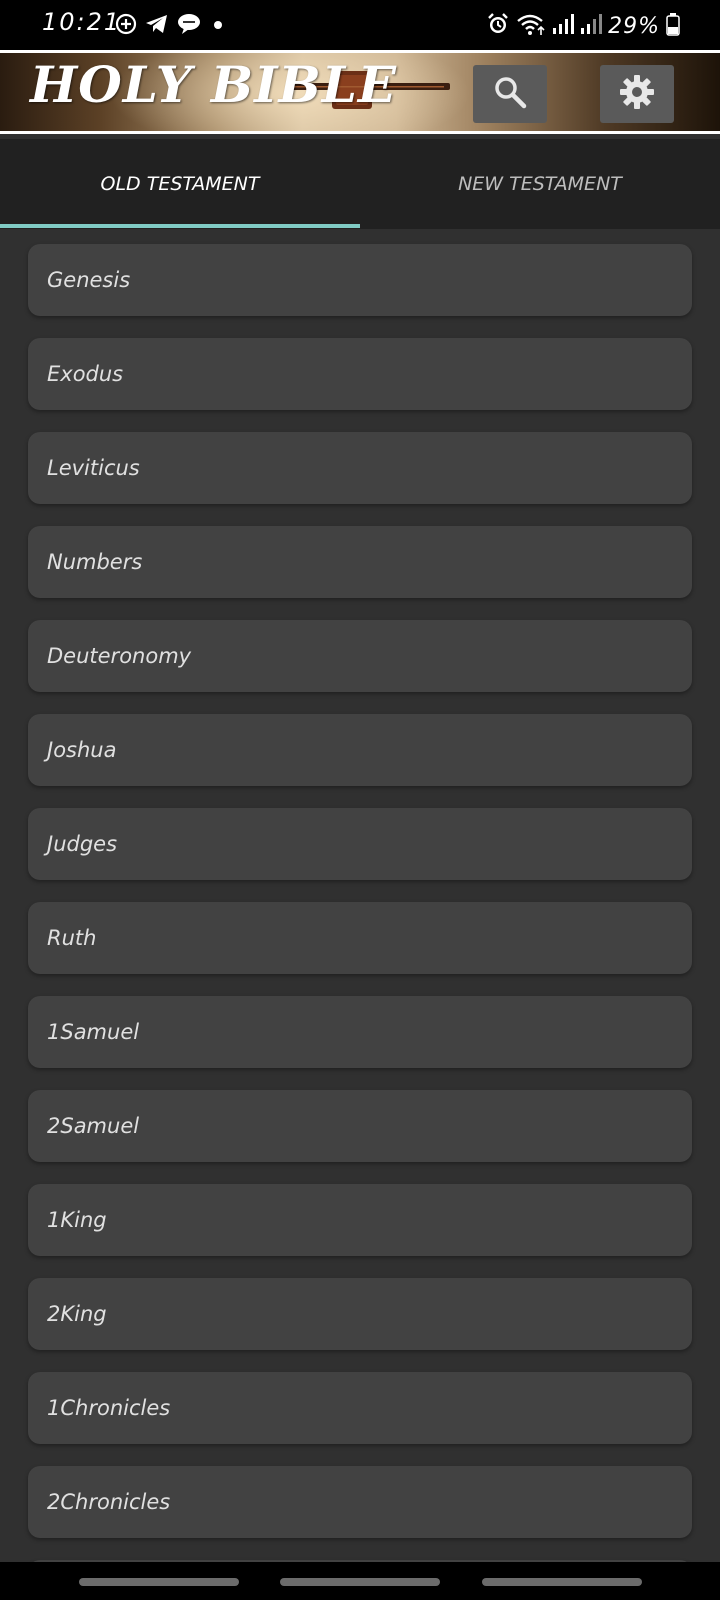  I want to click on navigation-bar, so click(360, 1581).